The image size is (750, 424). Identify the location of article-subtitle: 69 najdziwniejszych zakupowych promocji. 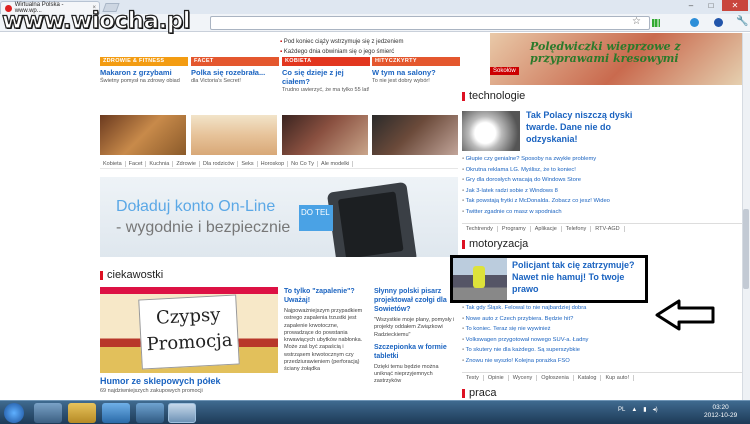
(151, 391).